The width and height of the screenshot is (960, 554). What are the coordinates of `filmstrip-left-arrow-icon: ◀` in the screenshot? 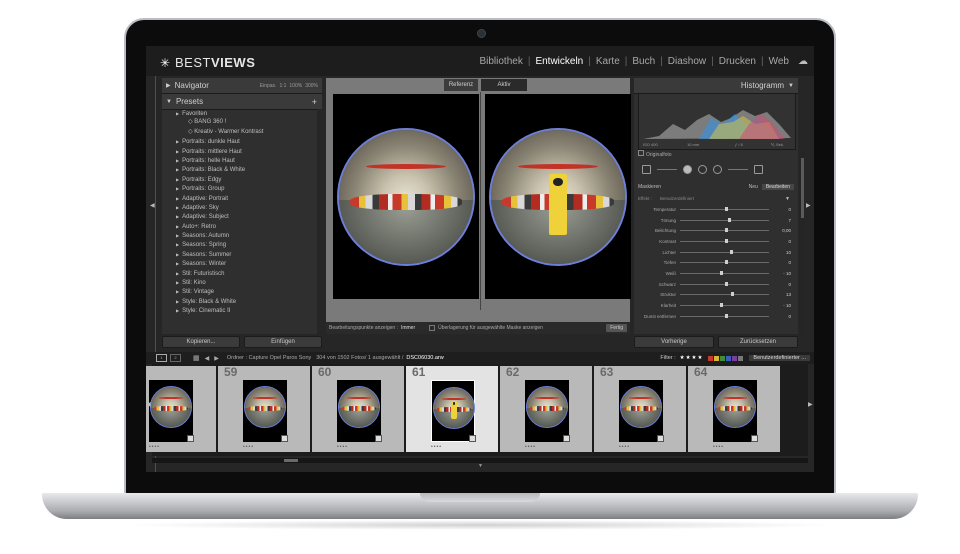 It's located at (148, 404).